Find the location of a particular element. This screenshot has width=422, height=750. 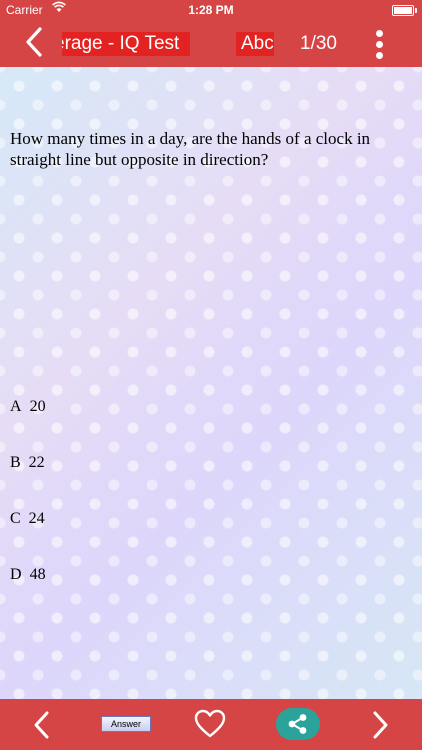

answer-button: Answer is located at coordinates (126, 724).